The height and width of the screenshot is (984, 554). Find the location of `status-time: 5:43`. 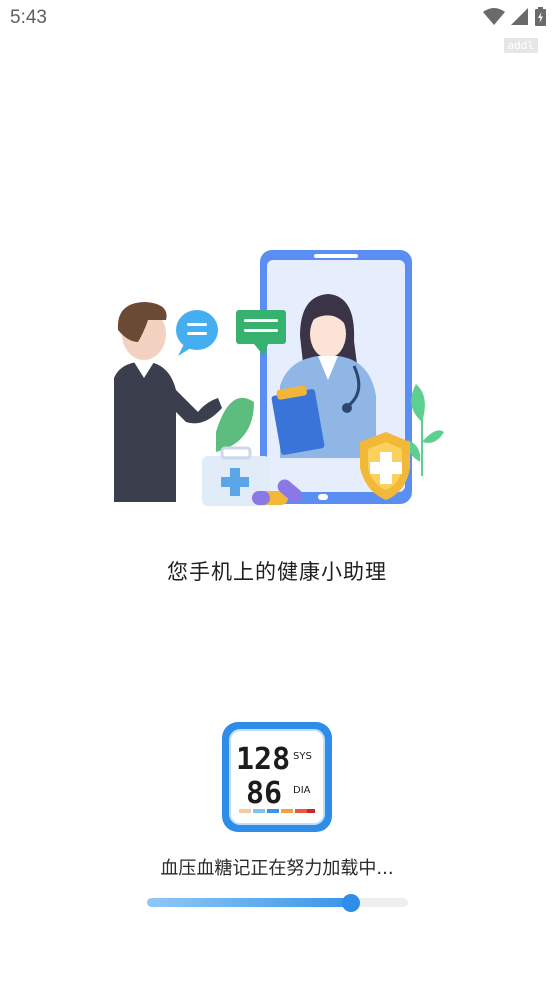

status-time: 5:43 is located at coordinates (28, 17).